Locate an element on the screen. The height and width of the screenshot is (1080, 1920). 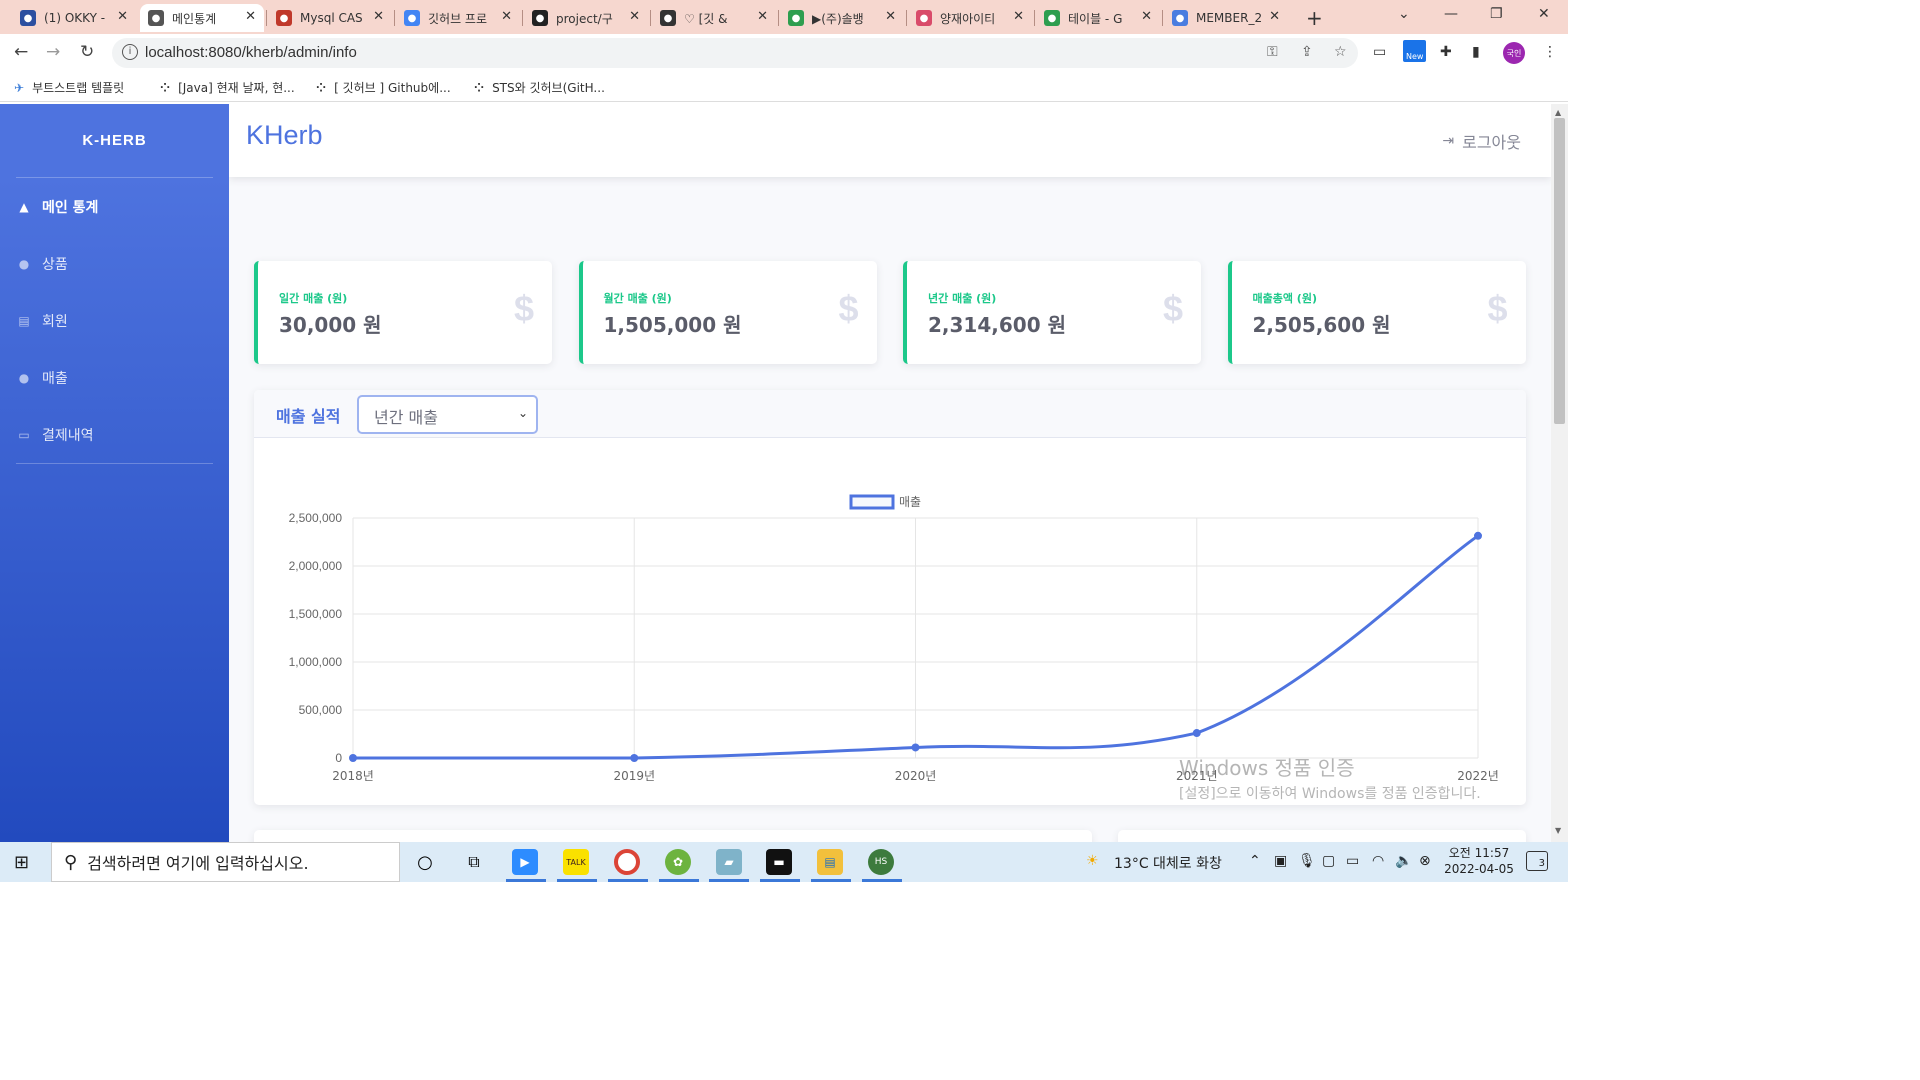
reload-icon: ↻ is located at coordinates (87, 52).